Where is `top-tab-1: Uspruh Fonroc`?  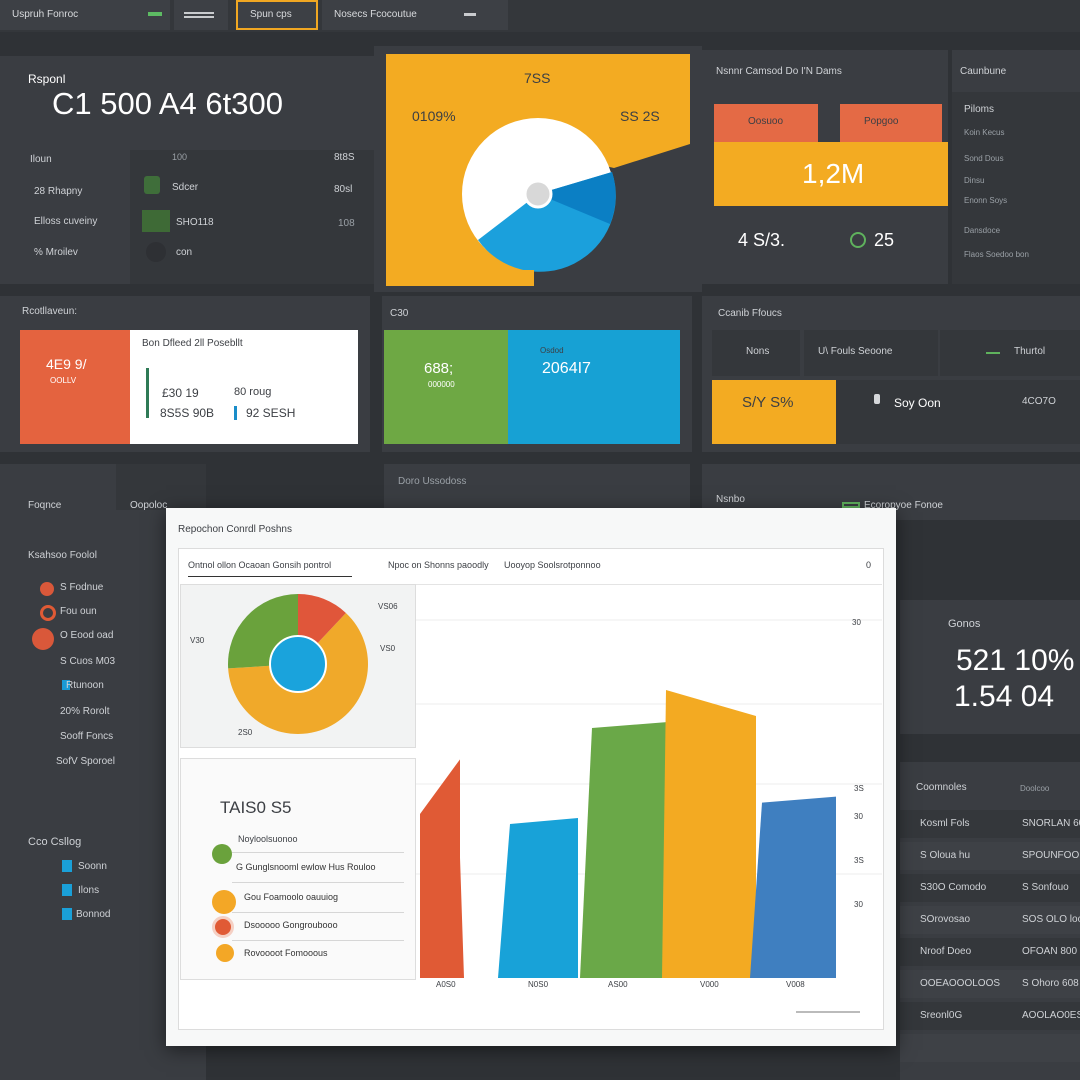
top-tab-1: Uspruh Fonroc is located at coordinates (85, 15).